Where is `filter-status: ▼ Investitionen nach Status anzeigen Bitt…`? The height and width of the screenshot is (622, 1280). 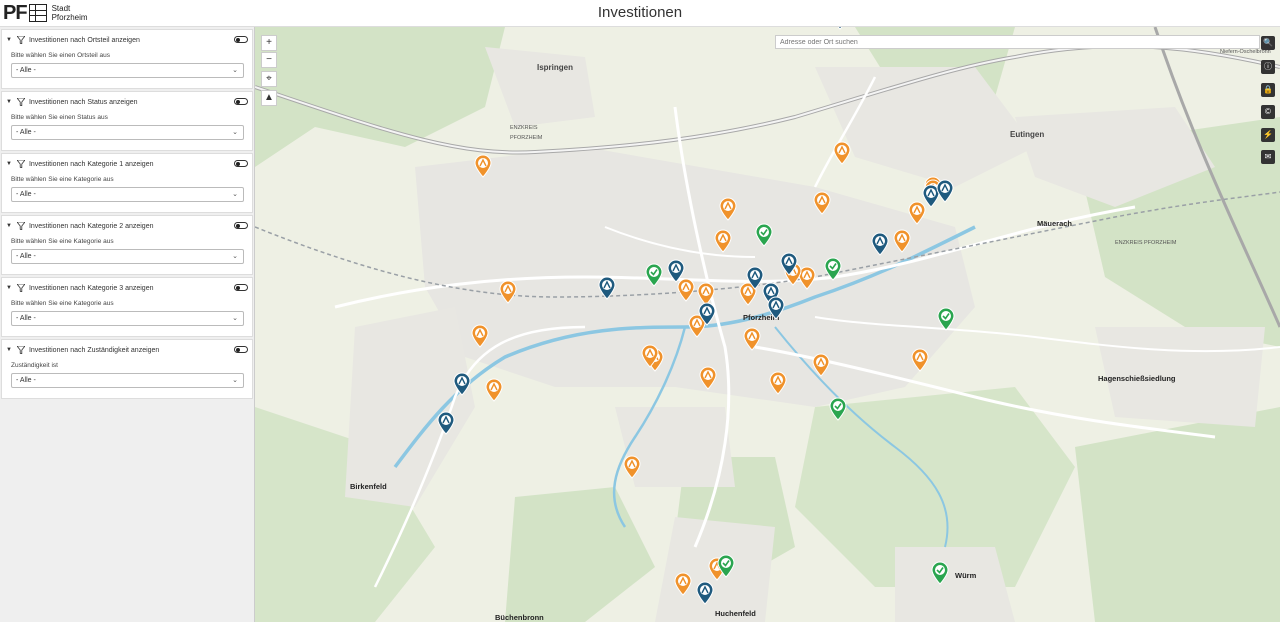 filter-status: ▼ Investitionen nach Status anzeigen Bitt… is located at coordinates (127, 121).